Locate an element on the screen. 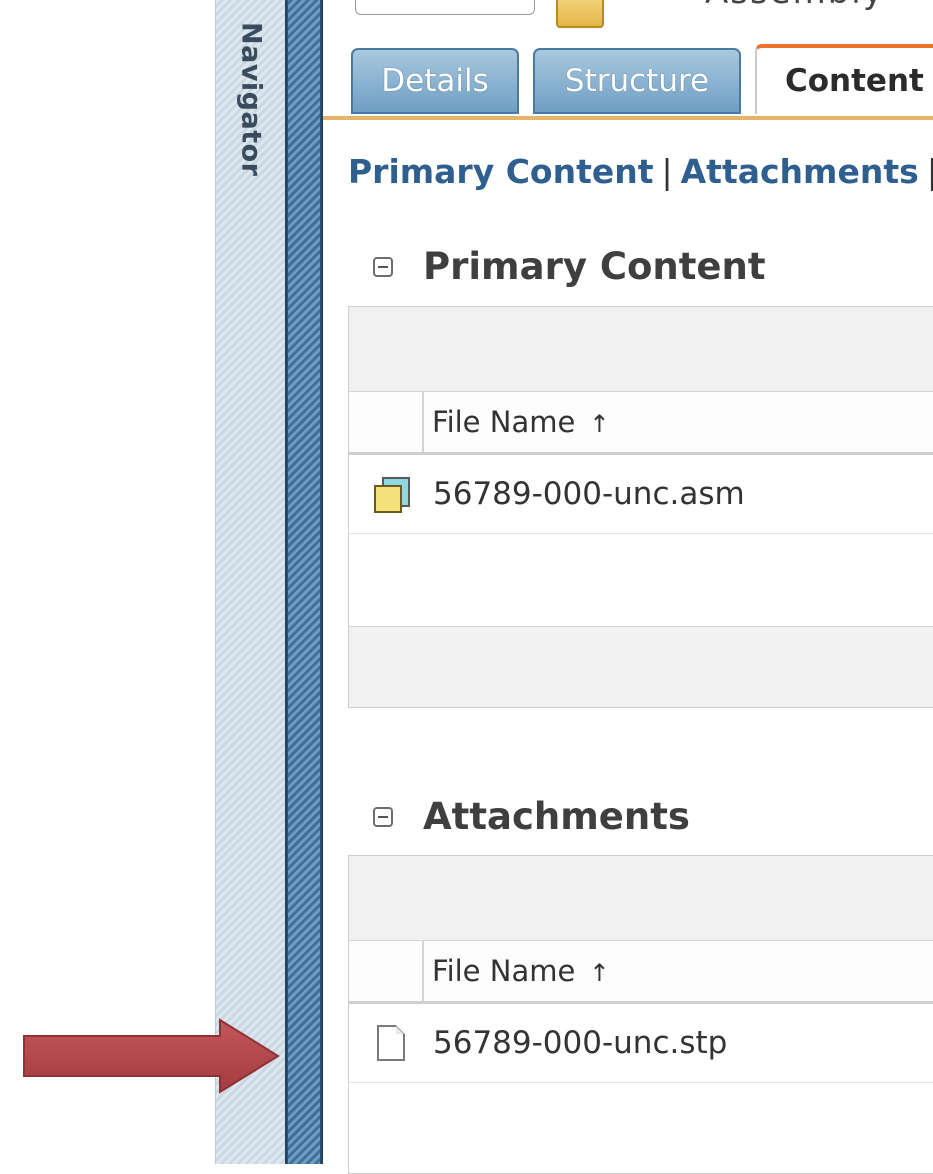 The height and width of the screenshot is (1174, 933). table-row: 56789-000-unc.asm is located at coordinates (641, 494).